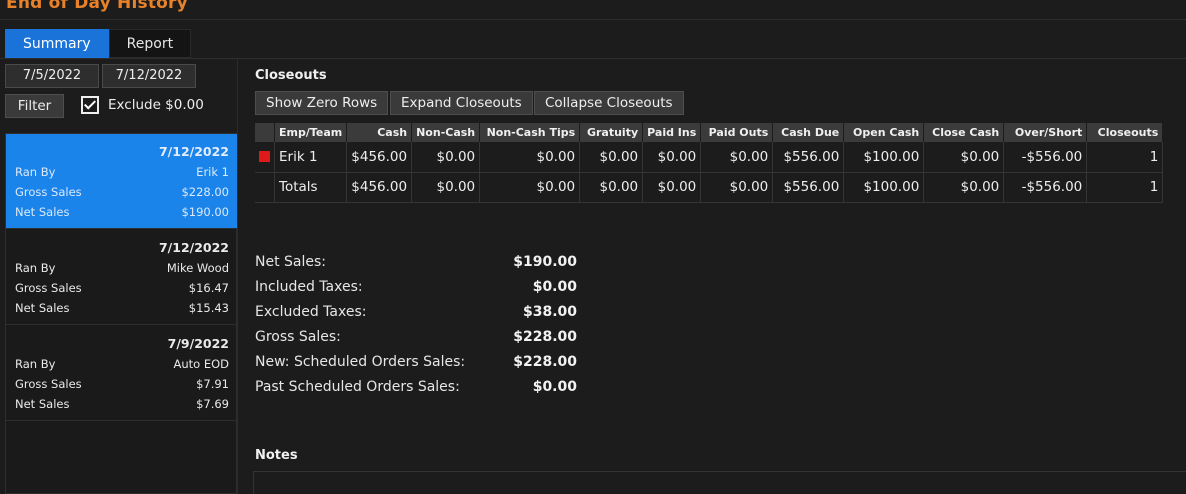  What do you see at coordinates (208, 308) in the screenshot?
I see `net-sales-value: $15.43` at bounding box center [208, 308].